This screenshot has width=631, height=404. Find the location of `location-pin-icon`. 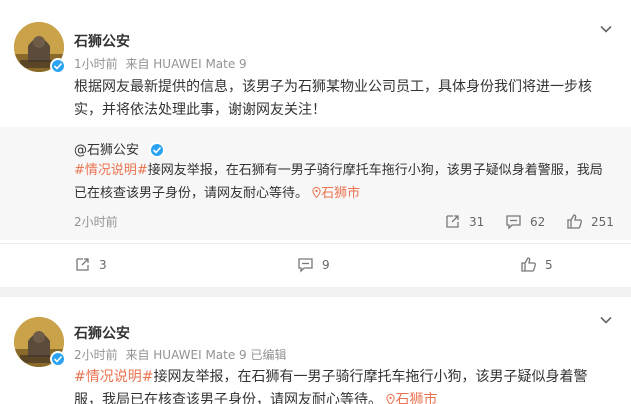

location-pin-icon is located at coordinates (316, 193).